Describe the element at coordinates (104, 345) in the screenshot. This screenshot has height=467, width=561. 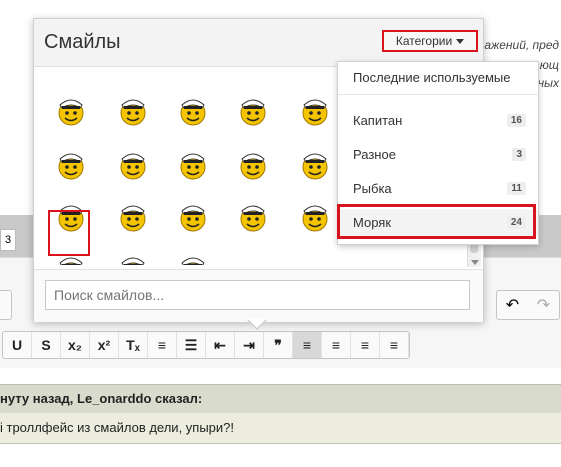
I see `superscript-icon: x²` at that location.